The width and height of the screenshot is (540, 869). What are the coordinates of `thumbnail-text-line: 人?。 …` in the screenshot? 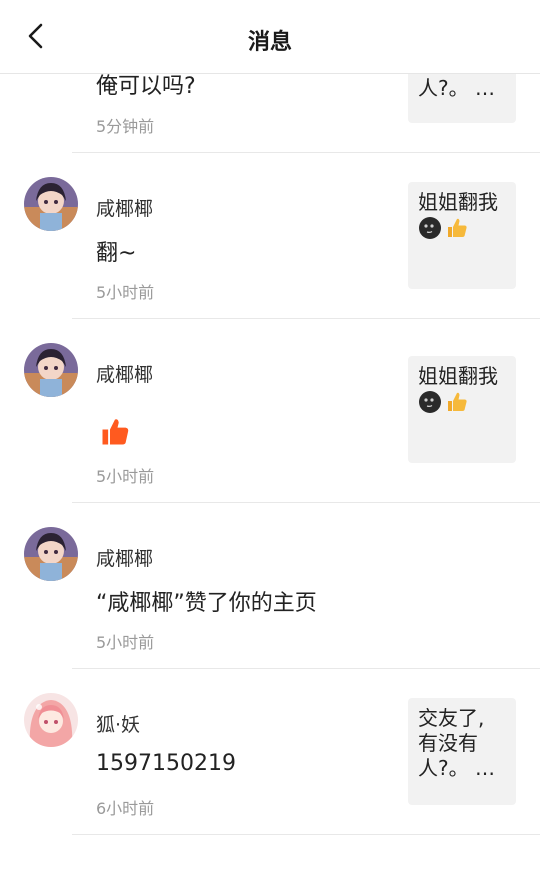 It's located at (456, 768).